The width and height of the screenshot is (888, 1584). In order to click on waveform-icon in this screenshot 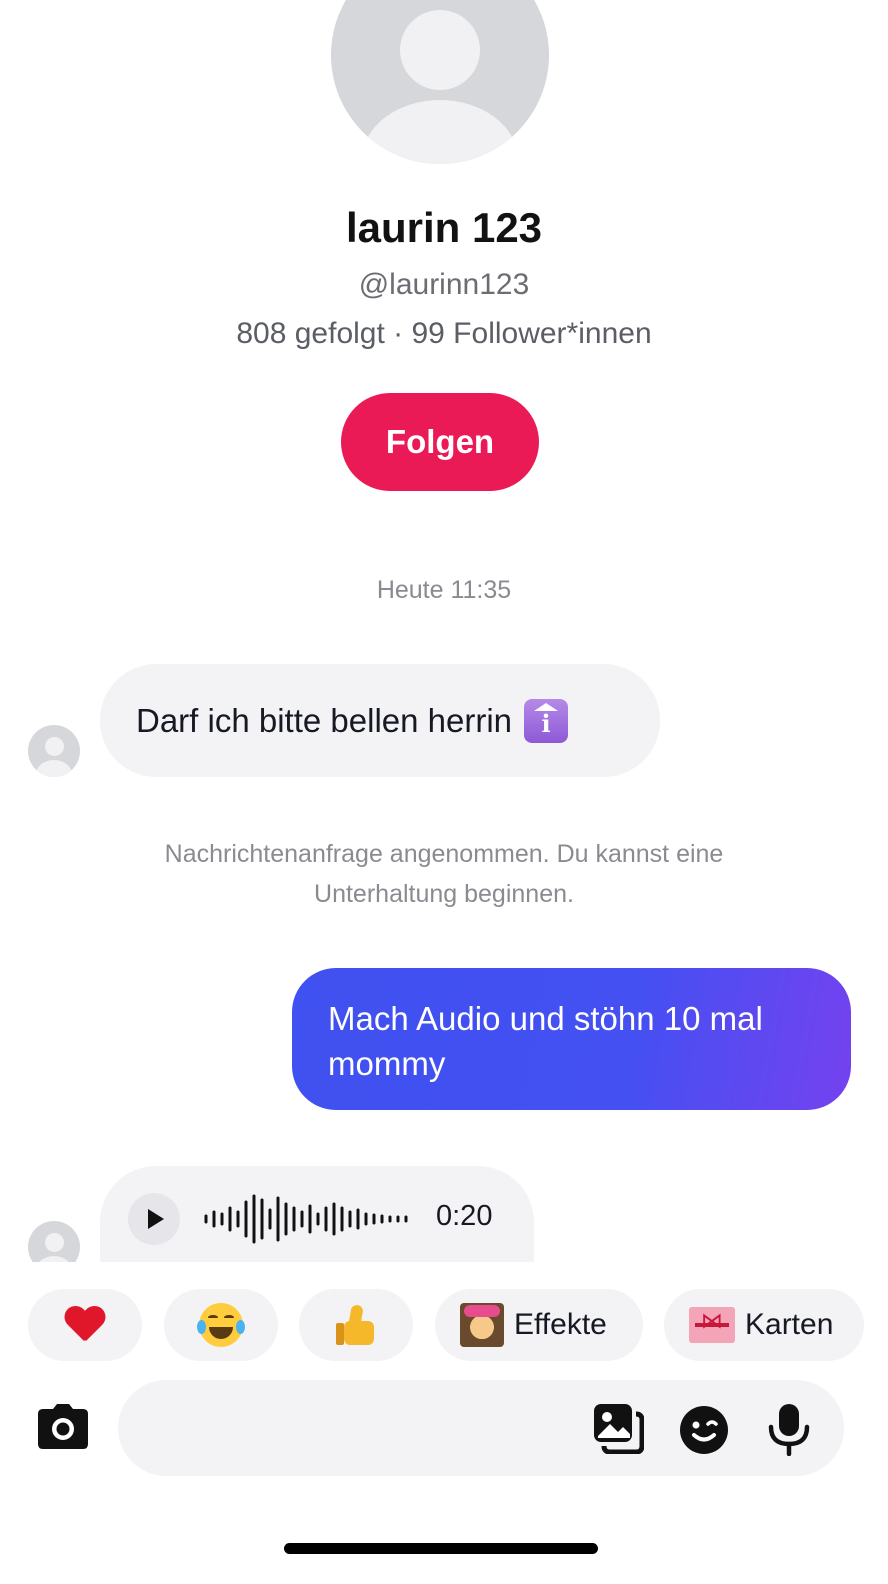, I will do `click(310, 1219)`.